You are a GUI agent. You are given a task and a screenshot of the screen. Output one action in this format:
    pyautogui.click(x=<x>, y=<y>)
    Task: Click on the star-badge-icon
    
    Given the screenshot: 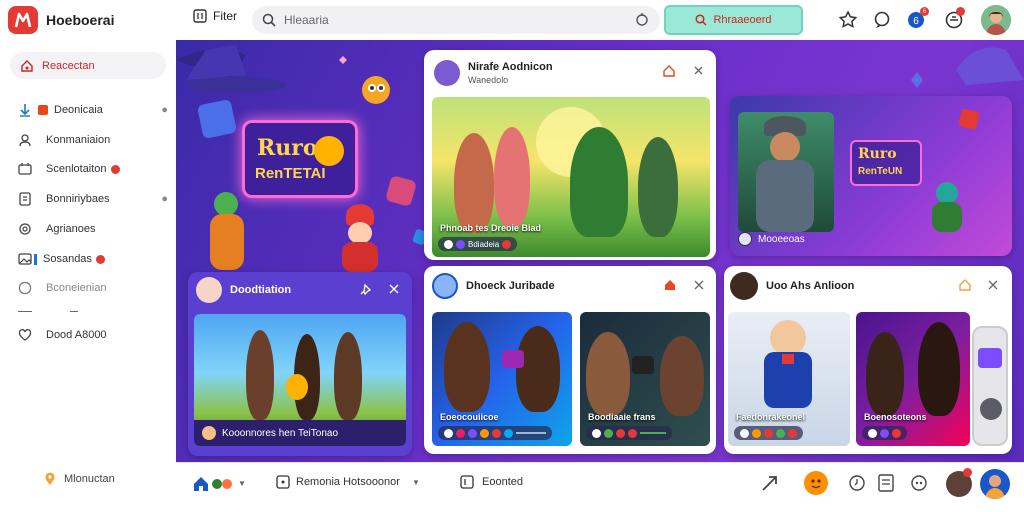 What is the action you would take?
    pyautogui.click(x=848, y=20)
    